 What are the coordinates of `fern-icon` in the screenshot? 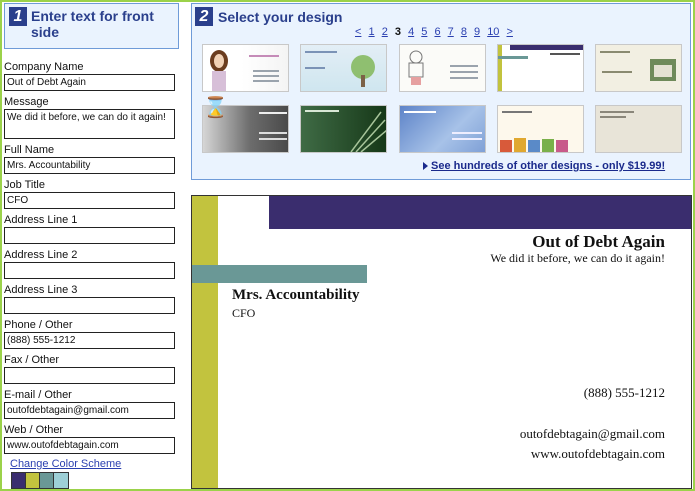 It's located at (345, 131).